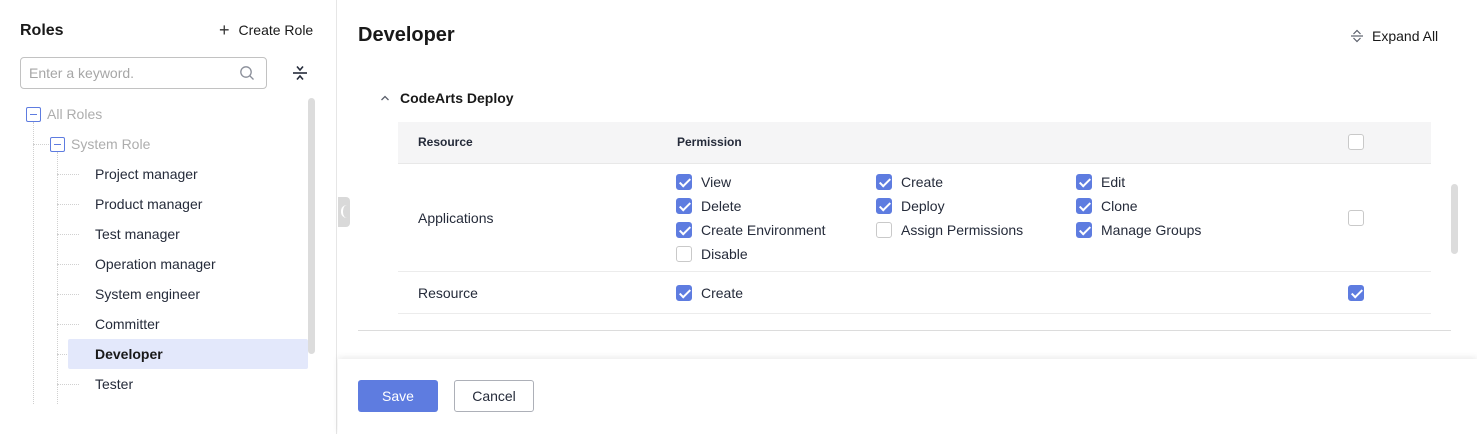  What do you see at coordinates (907, 396) in the screenshot?
I see `action-footer: Save Cancel` at bounding box center [907, 396].